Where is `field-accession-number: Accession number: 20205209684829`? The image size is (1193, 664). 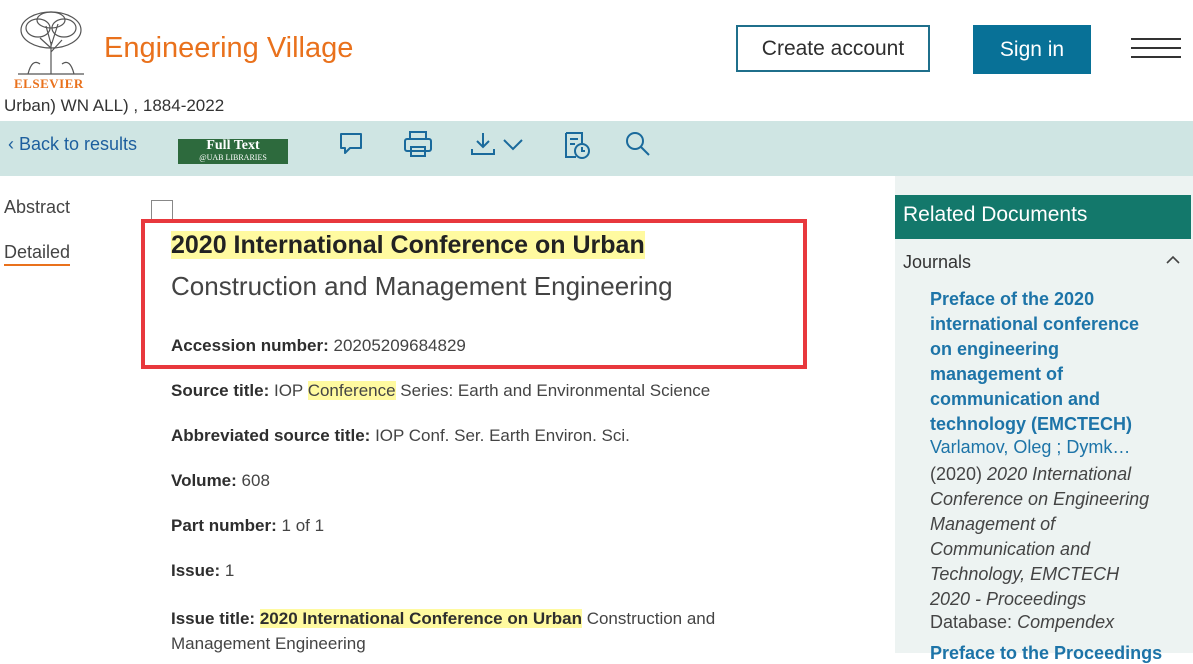
field-accession-number: Accession number: 20205209684829 is located at coordinates (318, 346).